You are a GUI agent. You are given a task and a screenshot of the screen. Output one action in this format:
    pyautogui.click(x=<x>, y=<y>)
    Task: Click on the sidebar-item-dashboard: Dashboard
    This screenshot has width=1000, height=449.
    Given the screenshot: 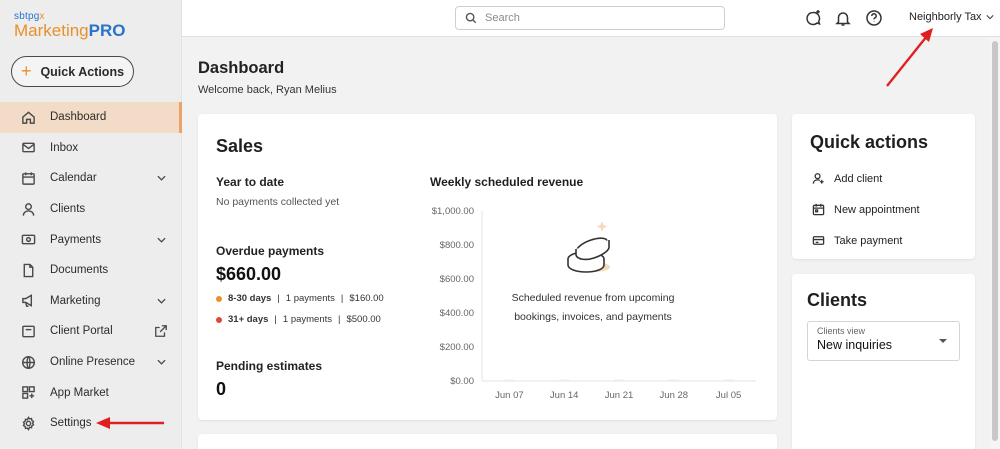 What is the action you would take?
    pyautogui.click(x=91, y=117)
    